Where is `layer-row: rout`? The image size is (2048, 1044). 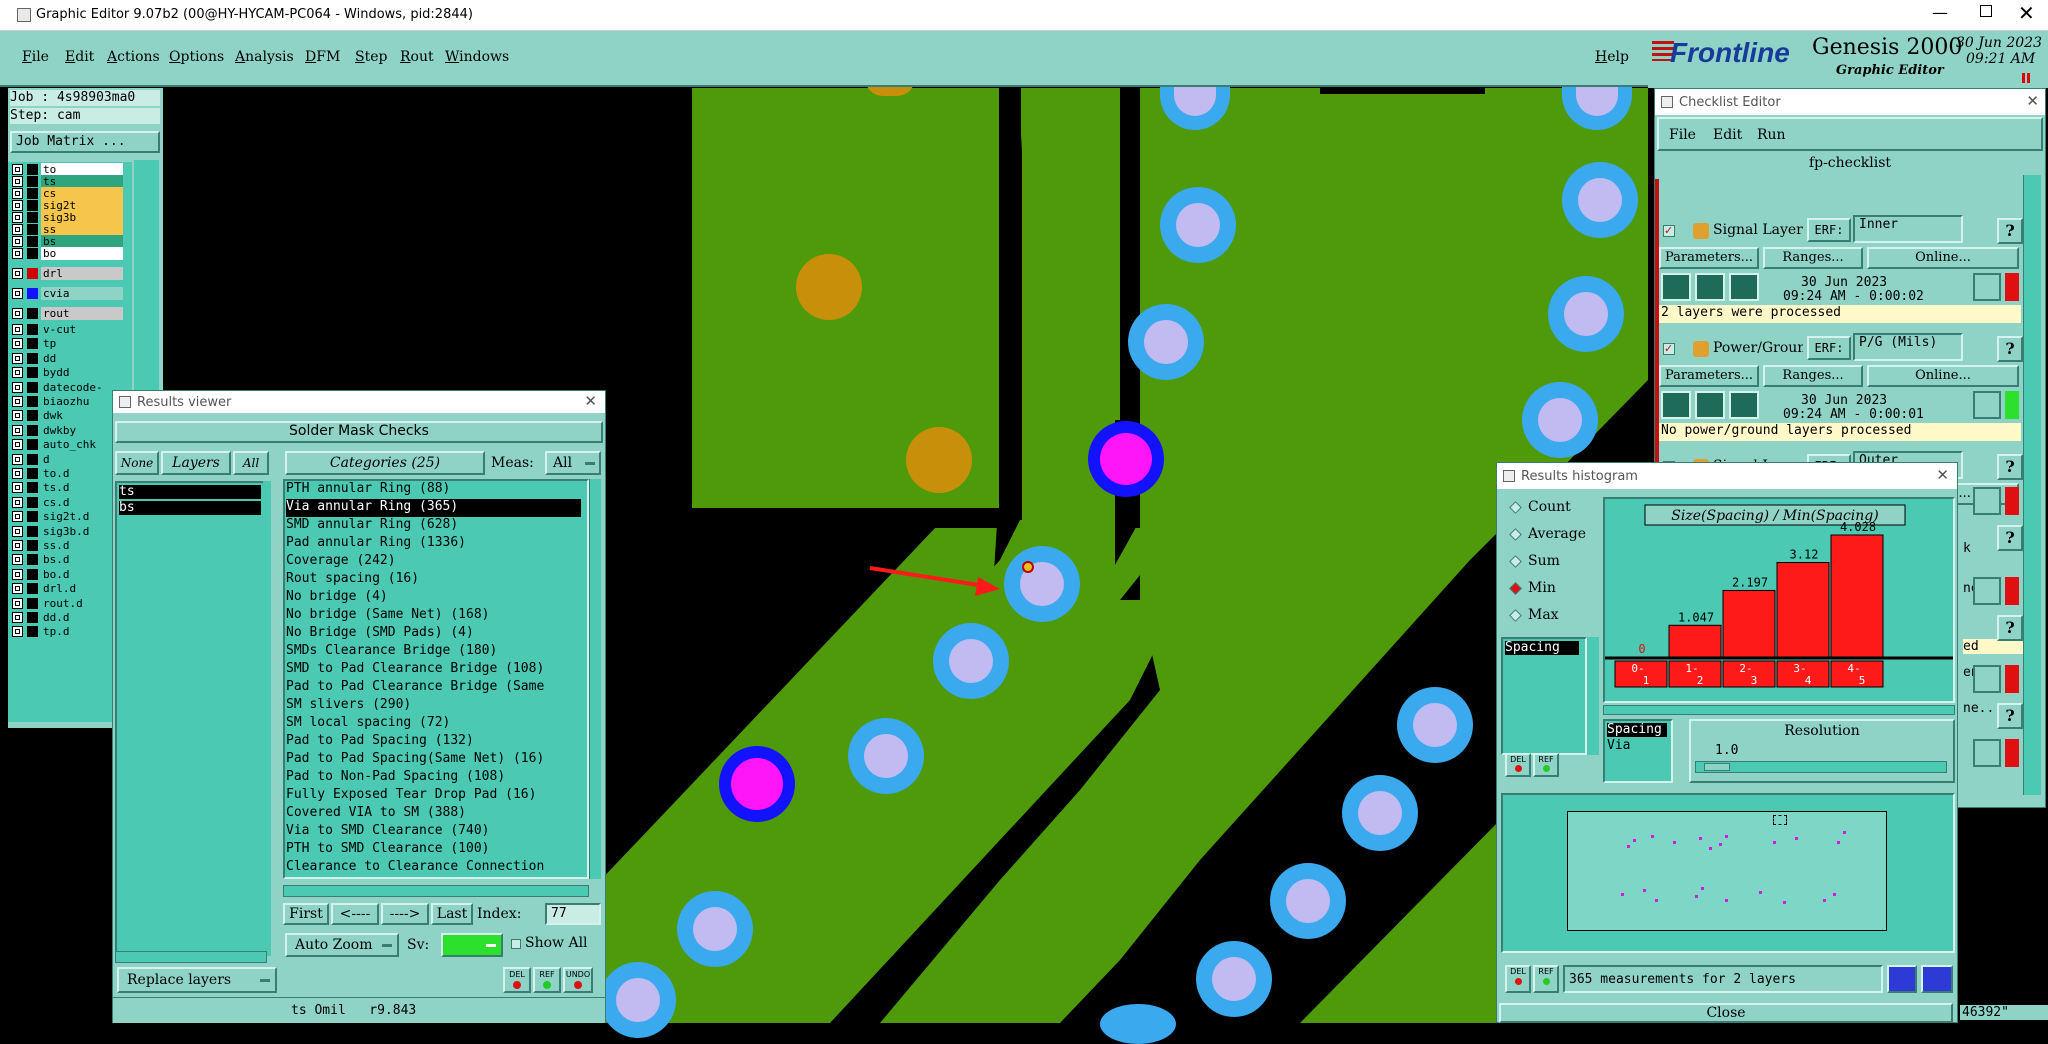
layer-row: rout is located at coordinates (67, 313).